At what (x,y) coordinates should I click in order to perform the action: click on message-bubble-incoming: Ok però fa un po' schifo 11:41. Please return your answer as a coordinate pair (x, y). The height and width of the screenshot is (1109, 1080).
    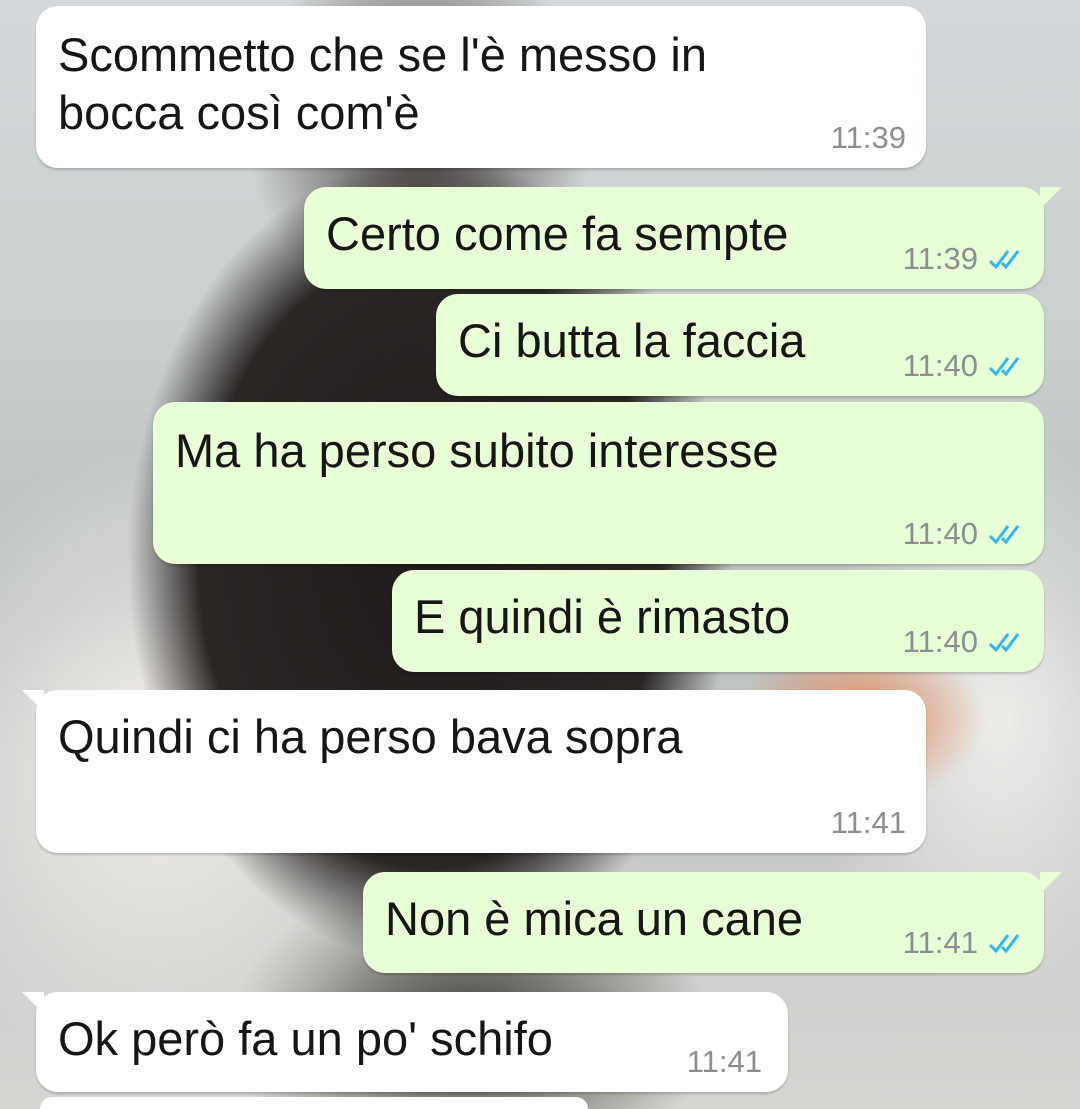
    Looking at the image, I should click on (405, 1042).